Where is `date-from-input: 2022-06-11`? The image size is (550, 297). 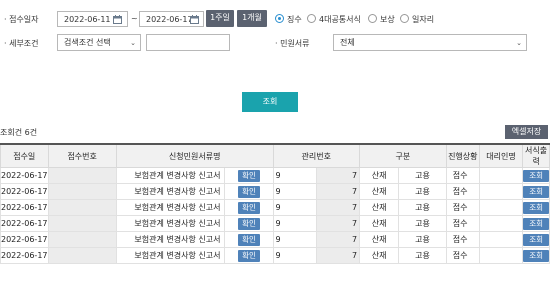 date-from-input: 2022-06-11 is located at coordinates (92, 19).